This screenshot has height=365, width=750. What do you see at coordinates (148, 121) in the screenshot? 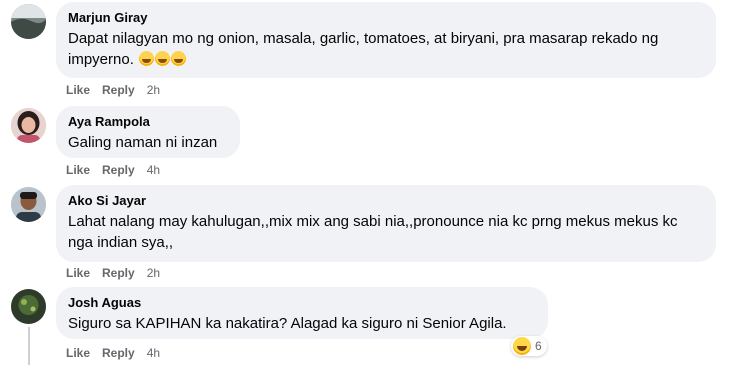
I see `comment-author: Aya Rampola` at bounding box center [148, 121].